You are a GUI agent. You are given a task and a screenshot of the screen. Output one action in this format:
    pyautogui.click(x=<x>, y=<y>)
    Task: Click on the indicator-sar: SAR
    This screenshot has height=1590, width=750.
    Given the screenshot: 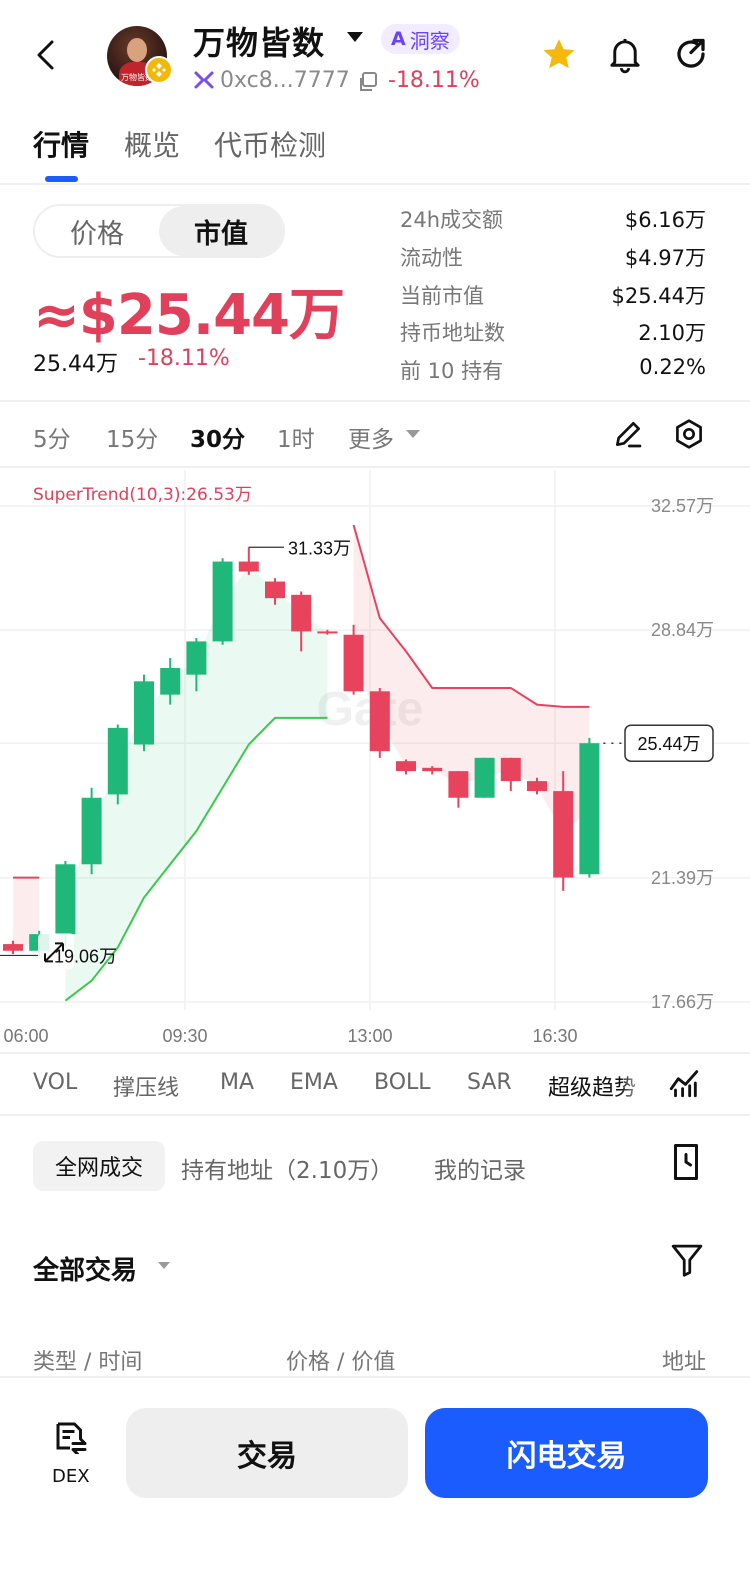 What is the action you would take?
    pyautogui.click(x=489, y=1082)
    